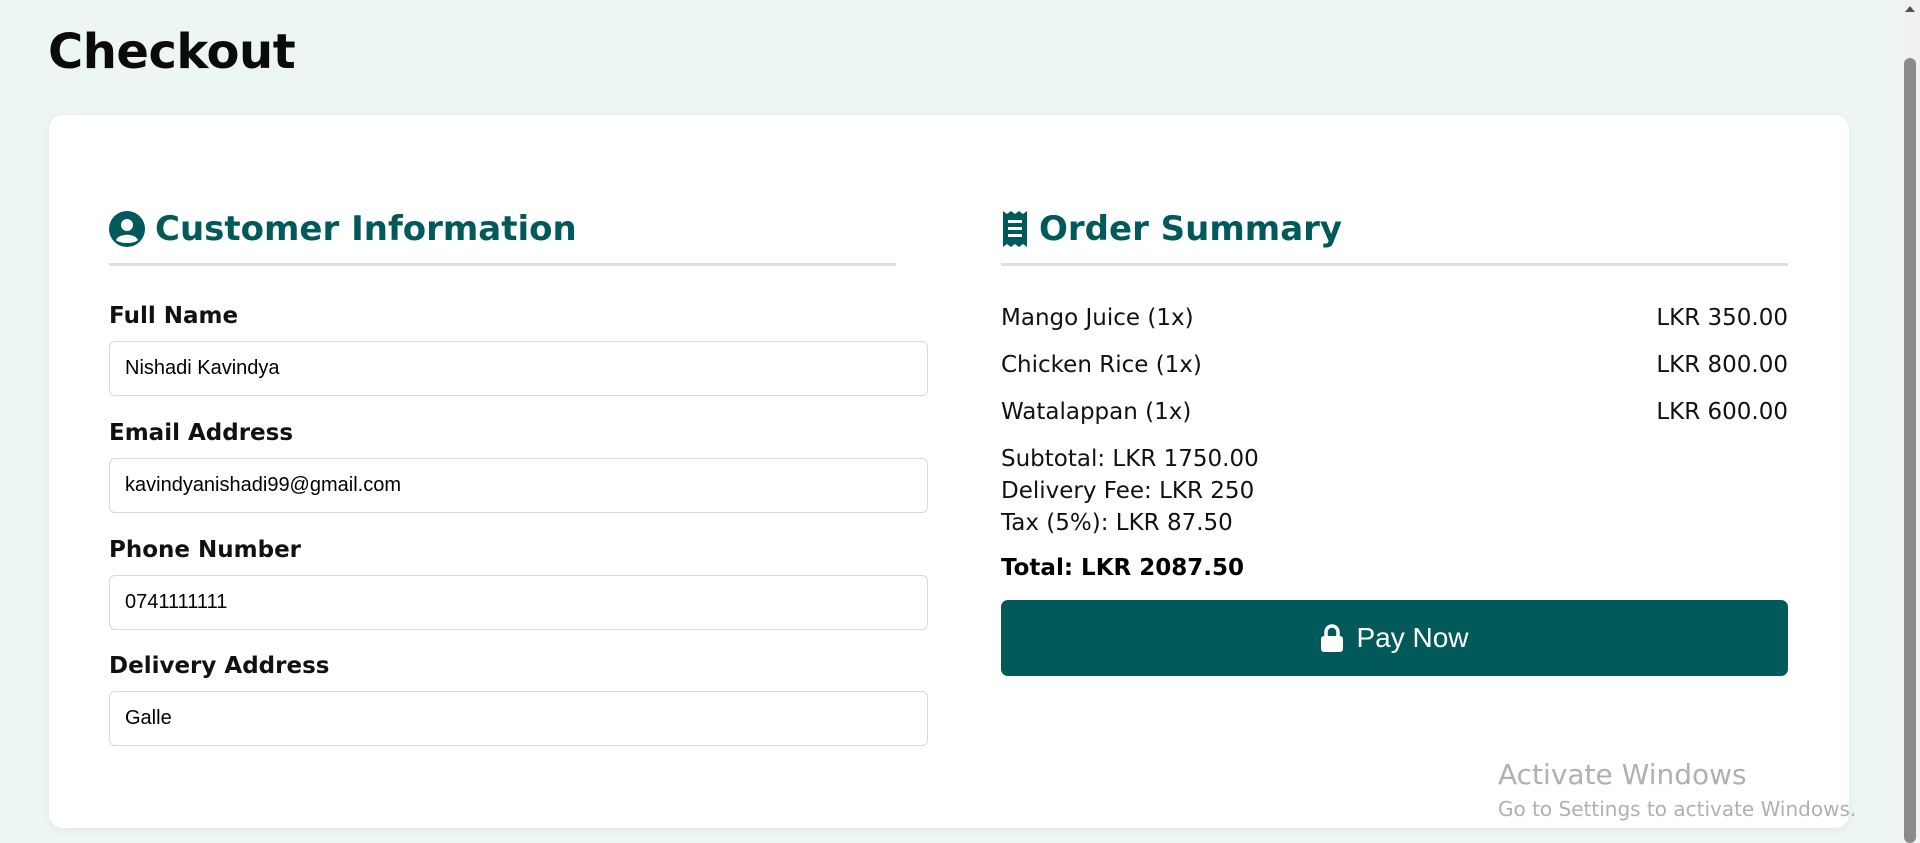 This screenshot has height=843, width=1920. Describe the element at coordinates (518, 485) in the screenshot. I see `email-input` at that location.